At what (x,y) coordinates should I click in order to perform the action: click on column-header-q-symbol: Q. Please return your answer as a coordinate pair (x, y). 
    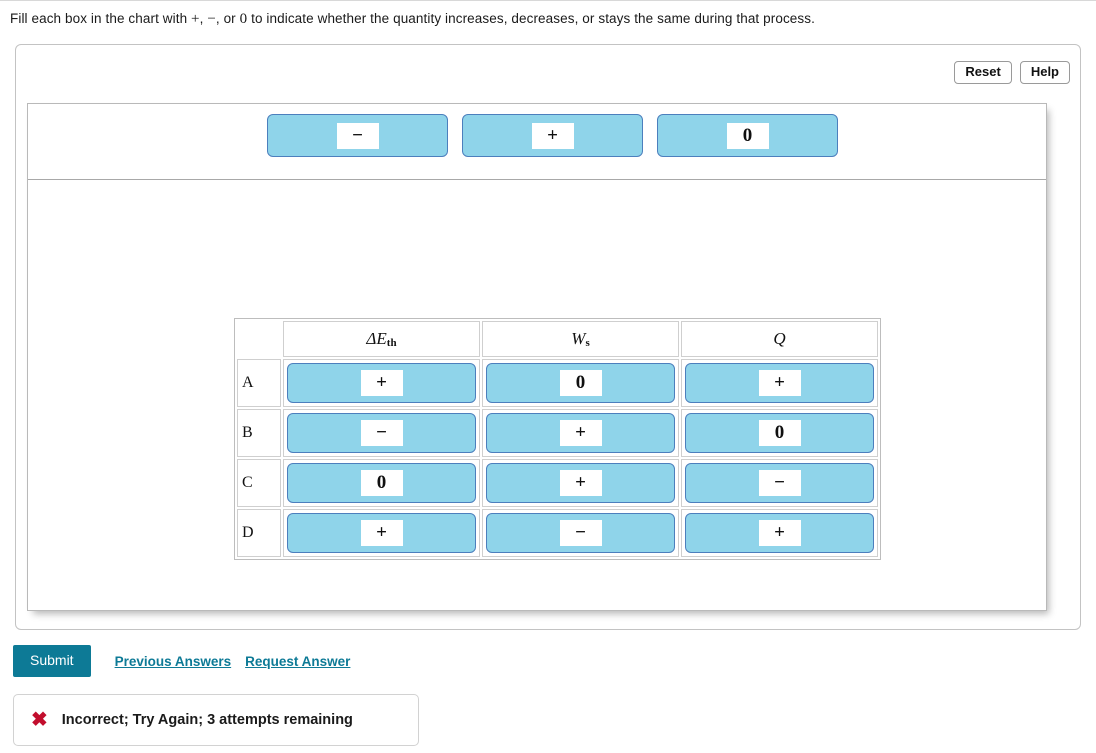
    Looking at the image, I should click on (779, 338).